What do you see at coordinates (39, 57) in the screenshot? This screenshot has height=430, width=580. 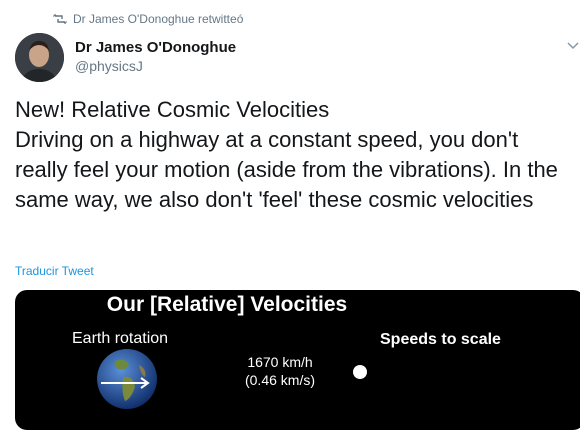 I see `avatar` at bounding box center [39, 57].